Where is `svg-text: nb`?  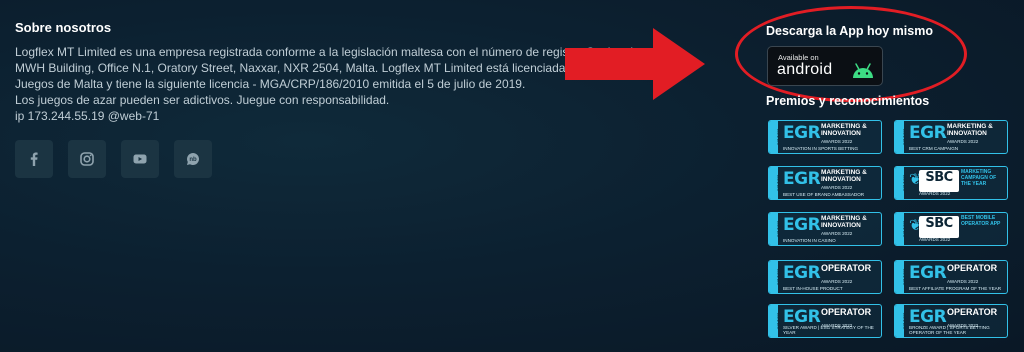 svg-text: nb is located at coordinates (193, 160).